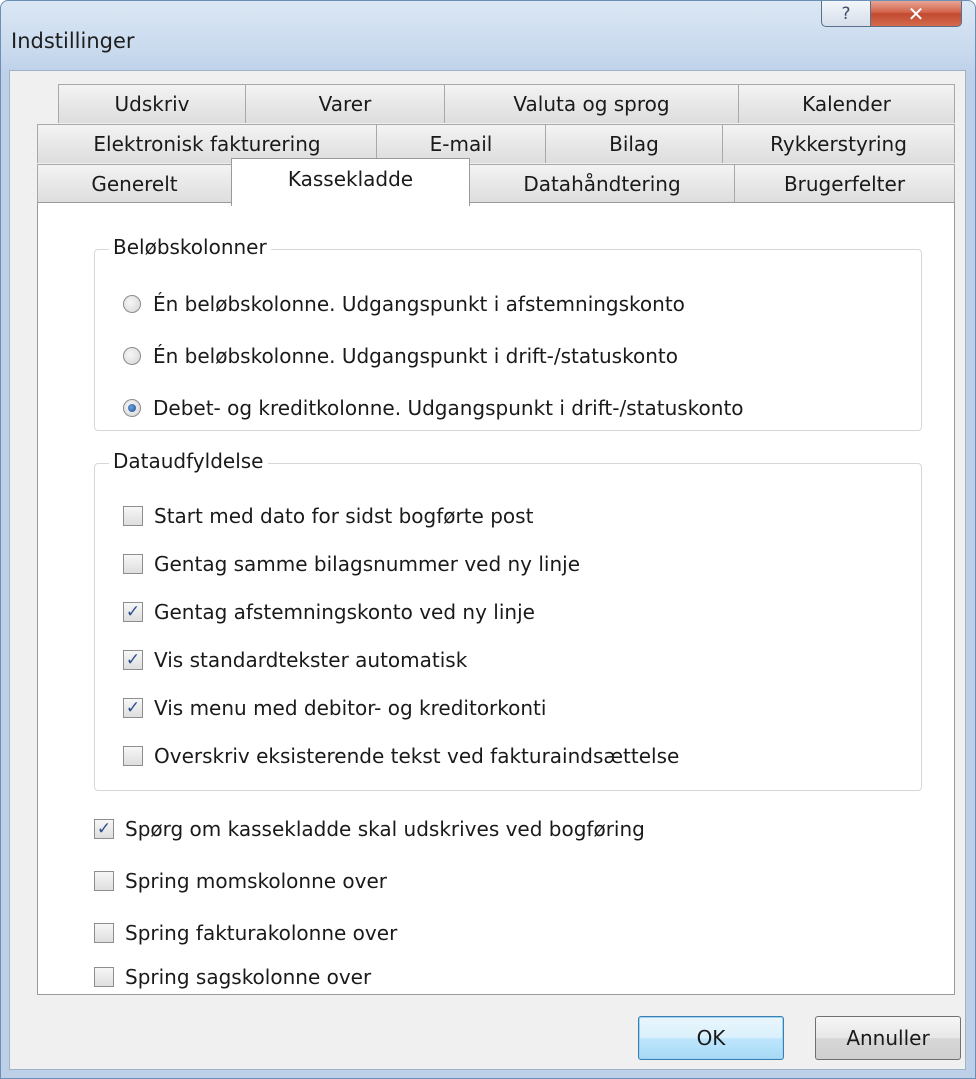 The width and height of the screenshot is (976, 1079). What do you see at coordinates (311, 660) in the screenshot?
I see `checkbox-label: Vis standardtekster automatisk` at bounding box center [311, 660].